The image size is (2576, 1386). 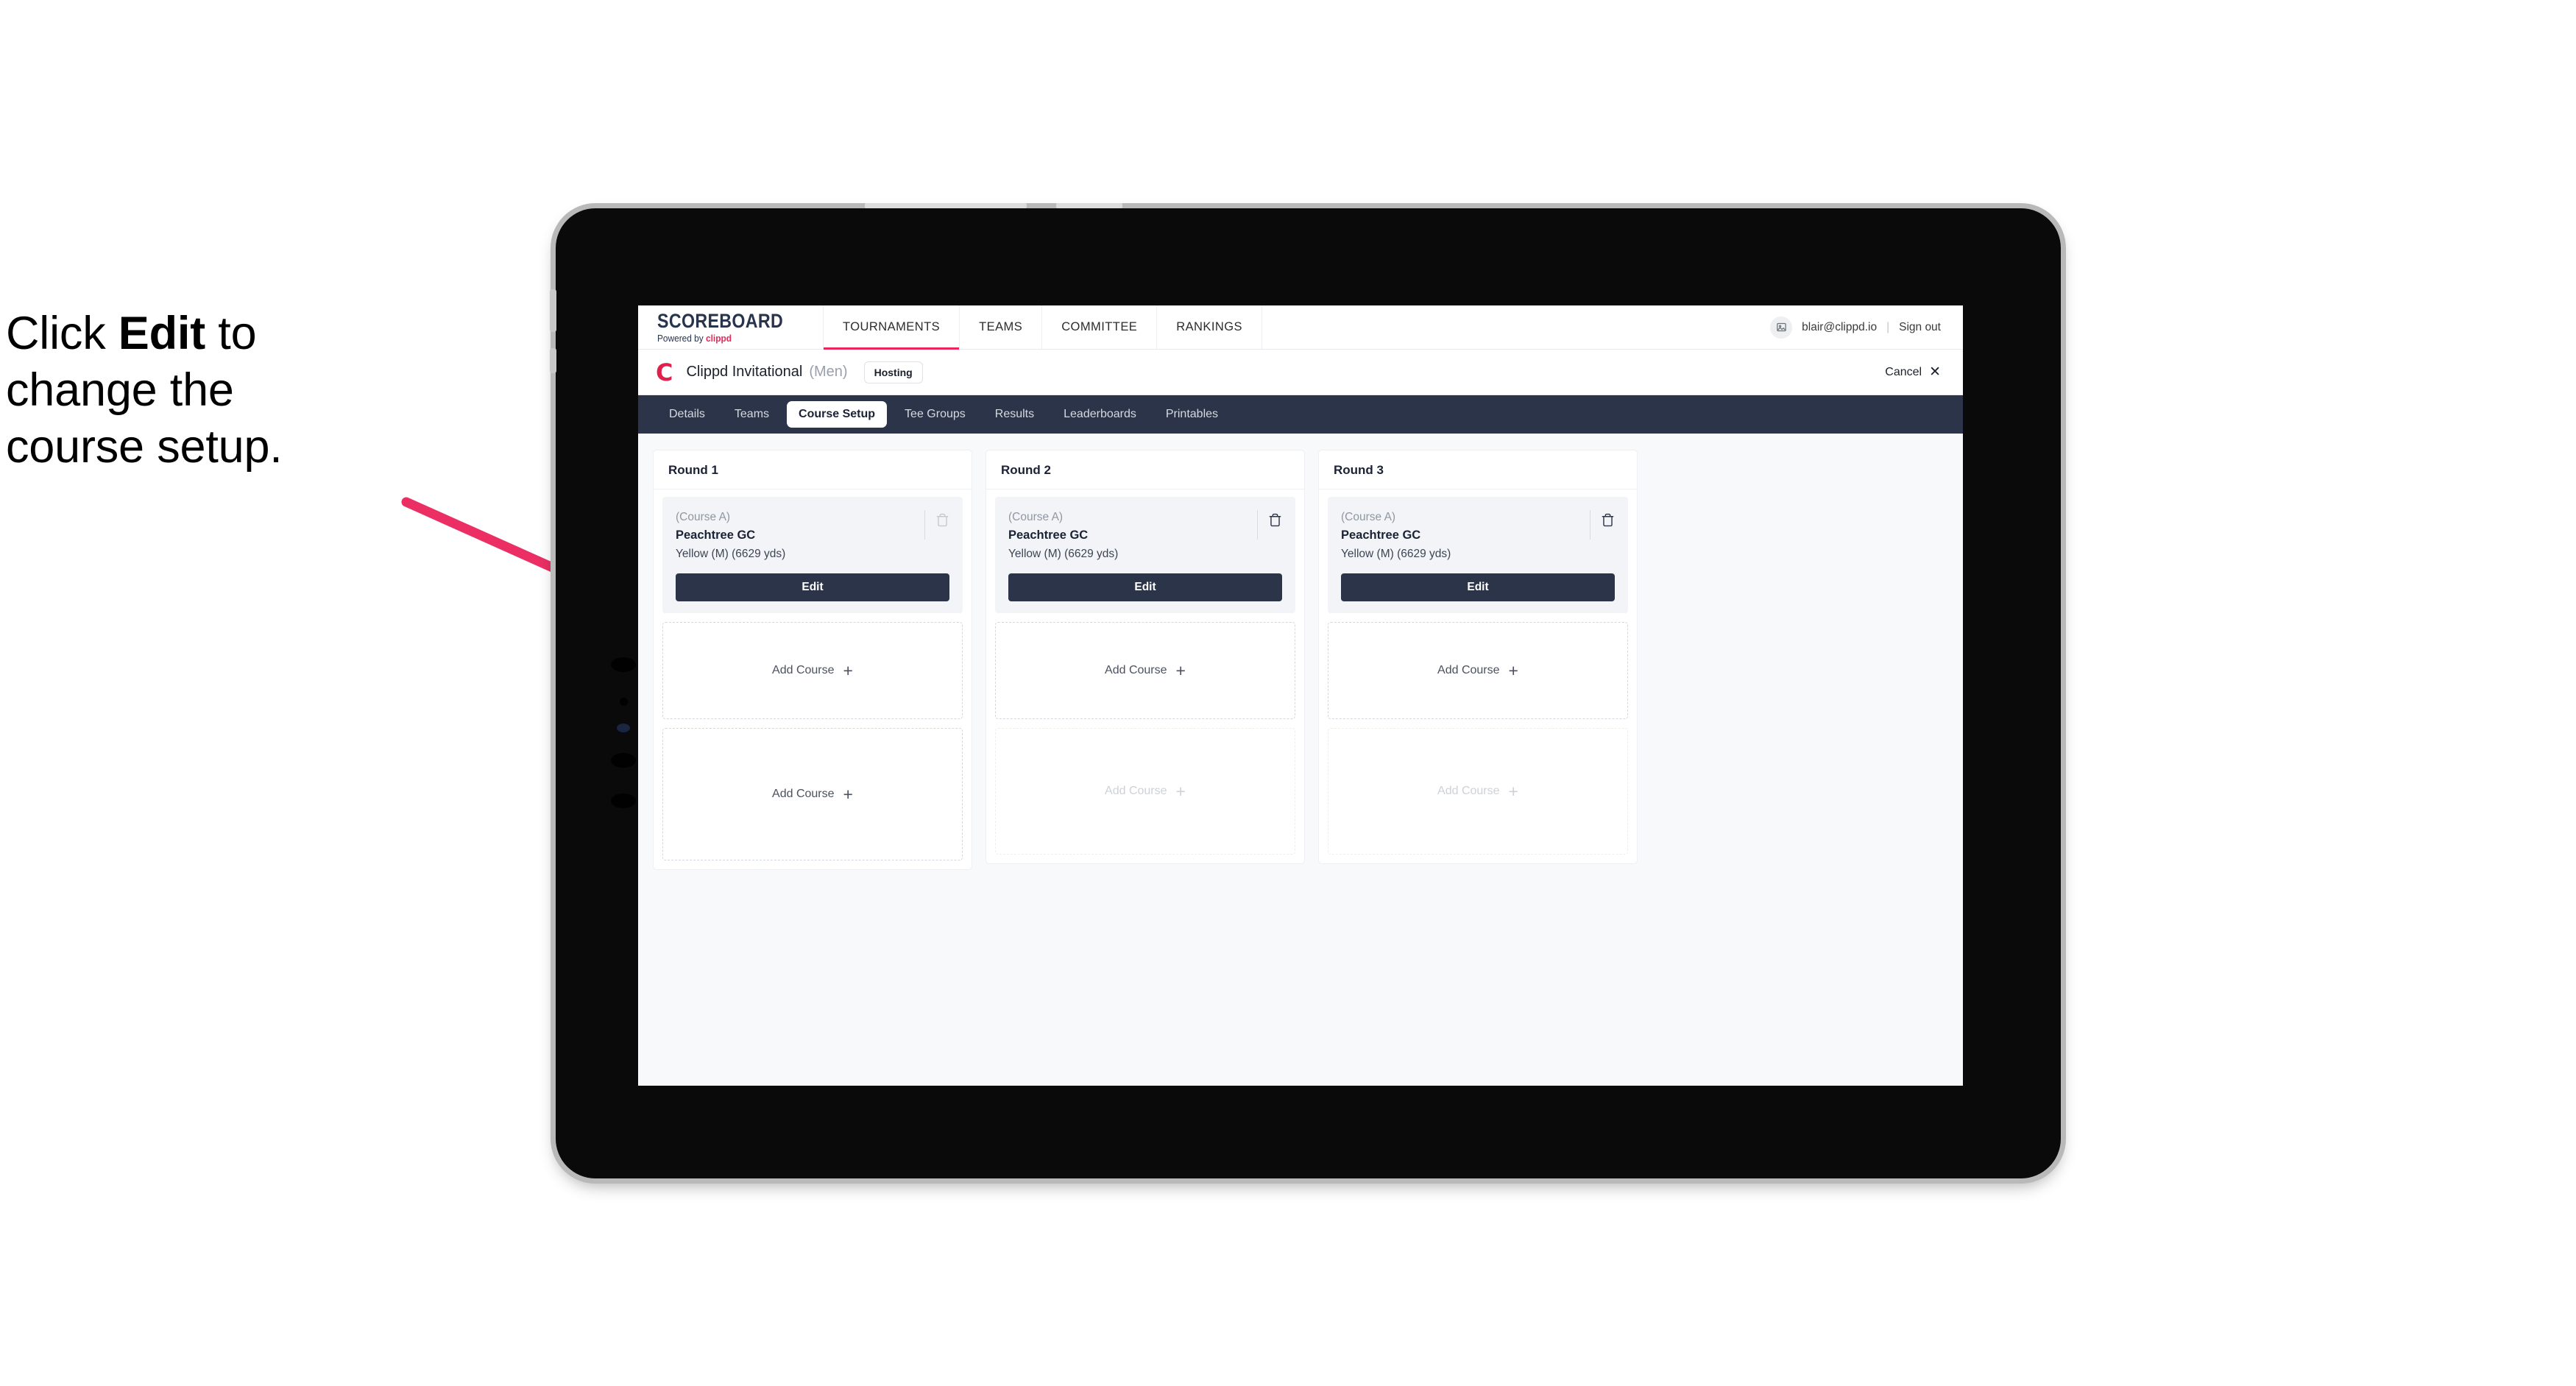 I want to click on course-tee-r1: Yellow (M) (6629 yds), so click(x=731, y=553).